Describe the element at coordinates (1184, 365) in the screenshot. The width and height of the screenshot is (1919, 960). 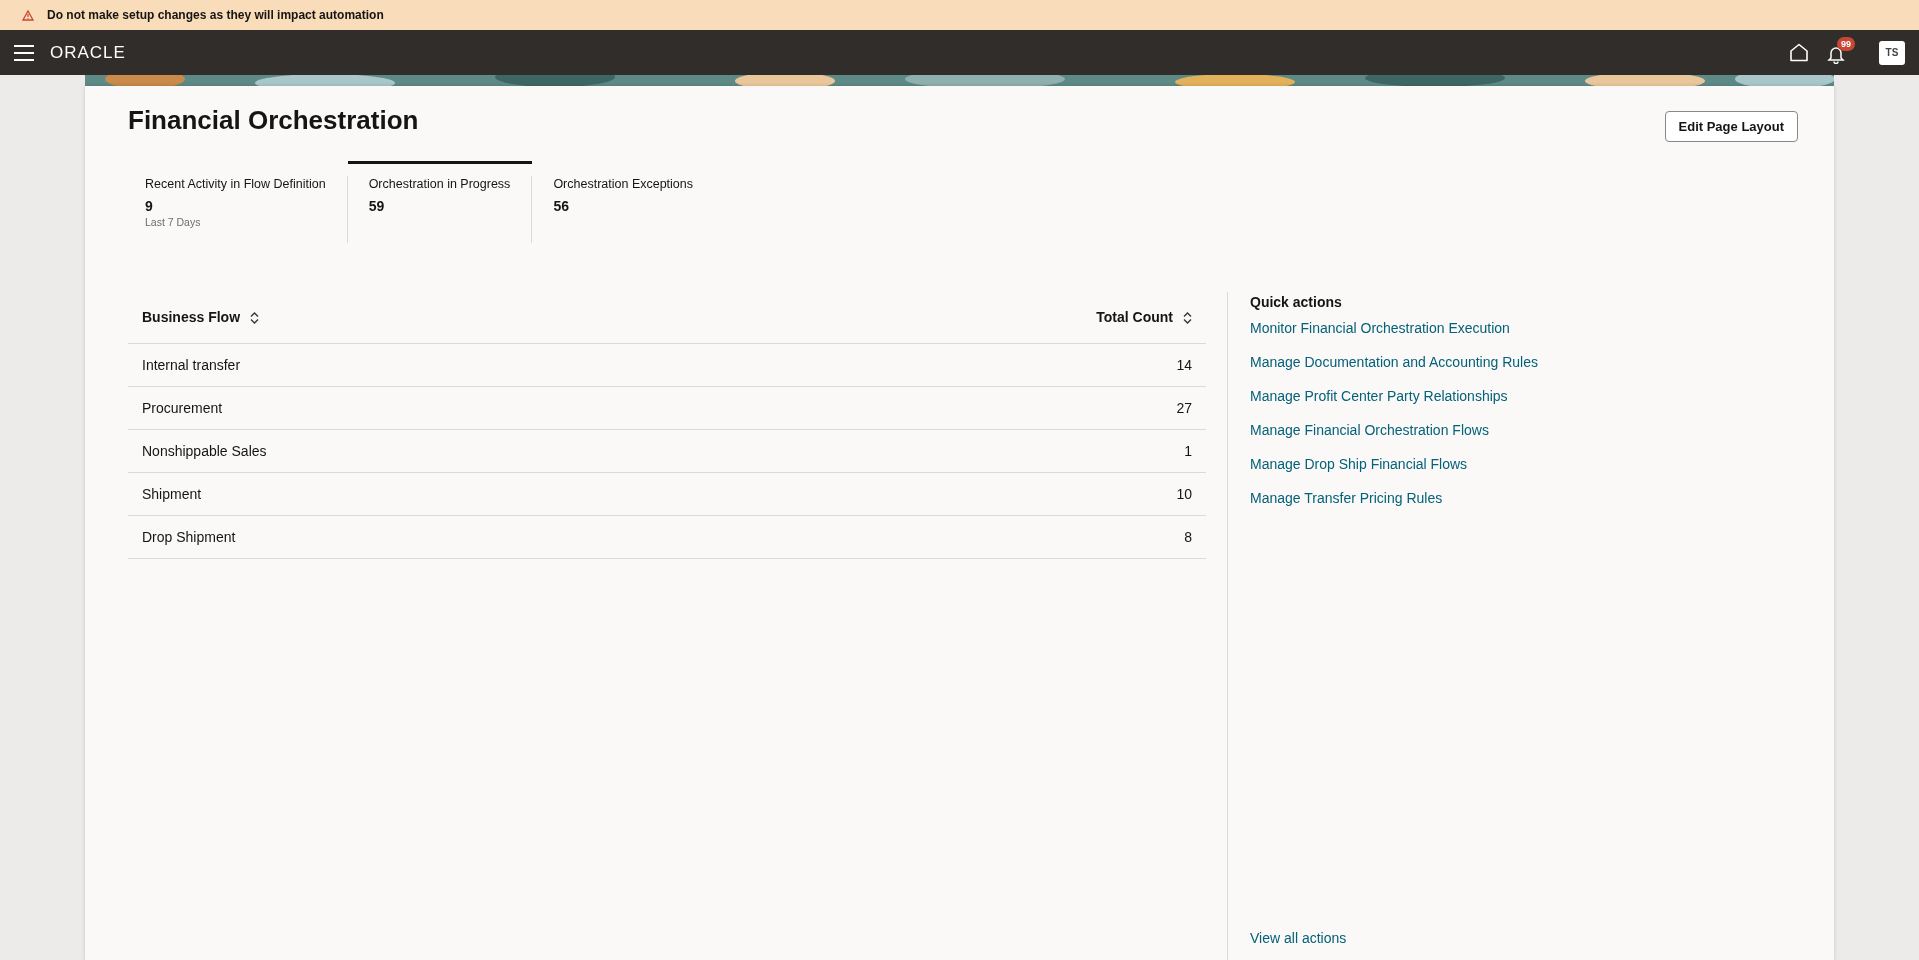
I see `table-cell-text: 14` at that location.